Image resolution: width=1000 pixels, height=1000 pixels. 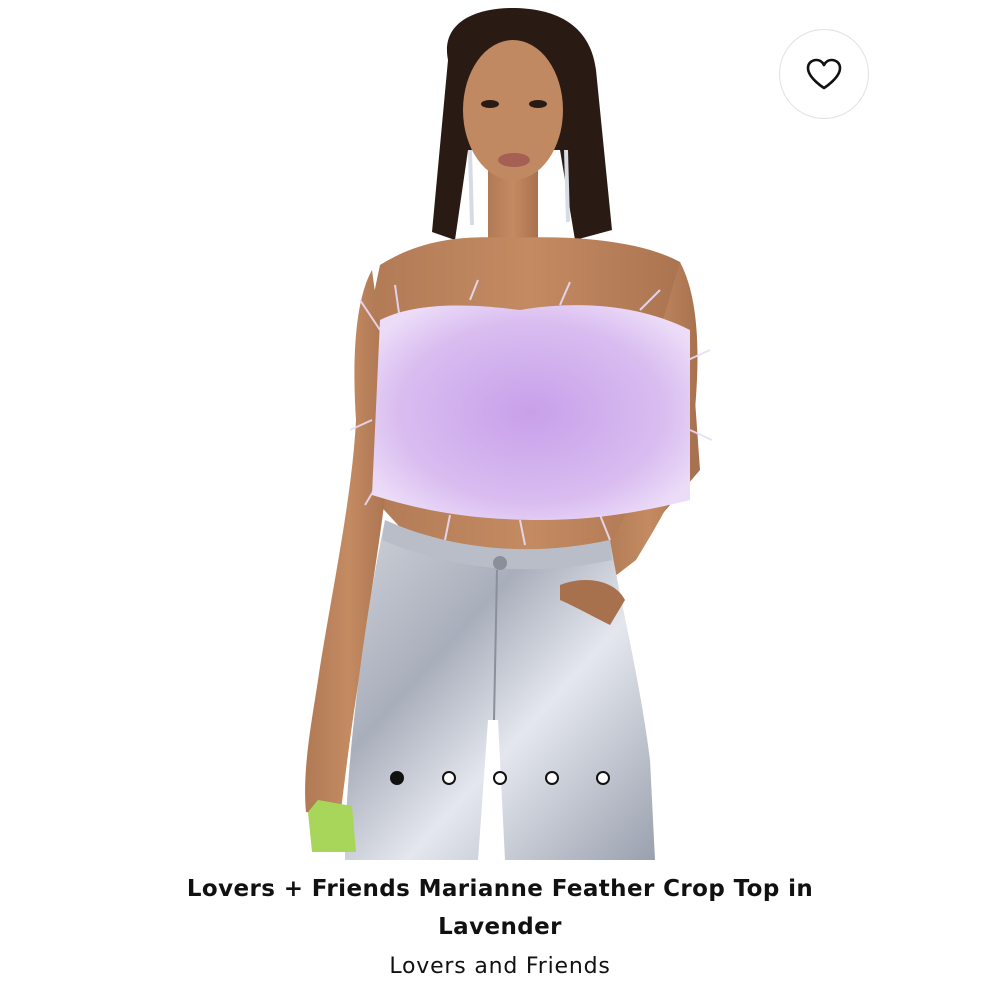 I want to click on product-brand: Lovers and Friends, so click(x=500, y=967).